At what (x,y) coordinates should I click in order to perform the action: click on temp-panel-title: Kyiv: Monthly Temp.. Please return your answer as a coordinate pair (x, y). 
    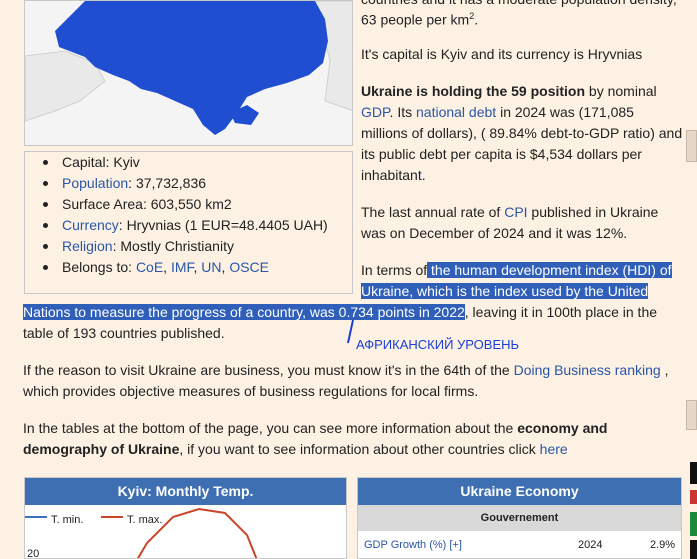
    Looking at the image, I should click on (185, 491).